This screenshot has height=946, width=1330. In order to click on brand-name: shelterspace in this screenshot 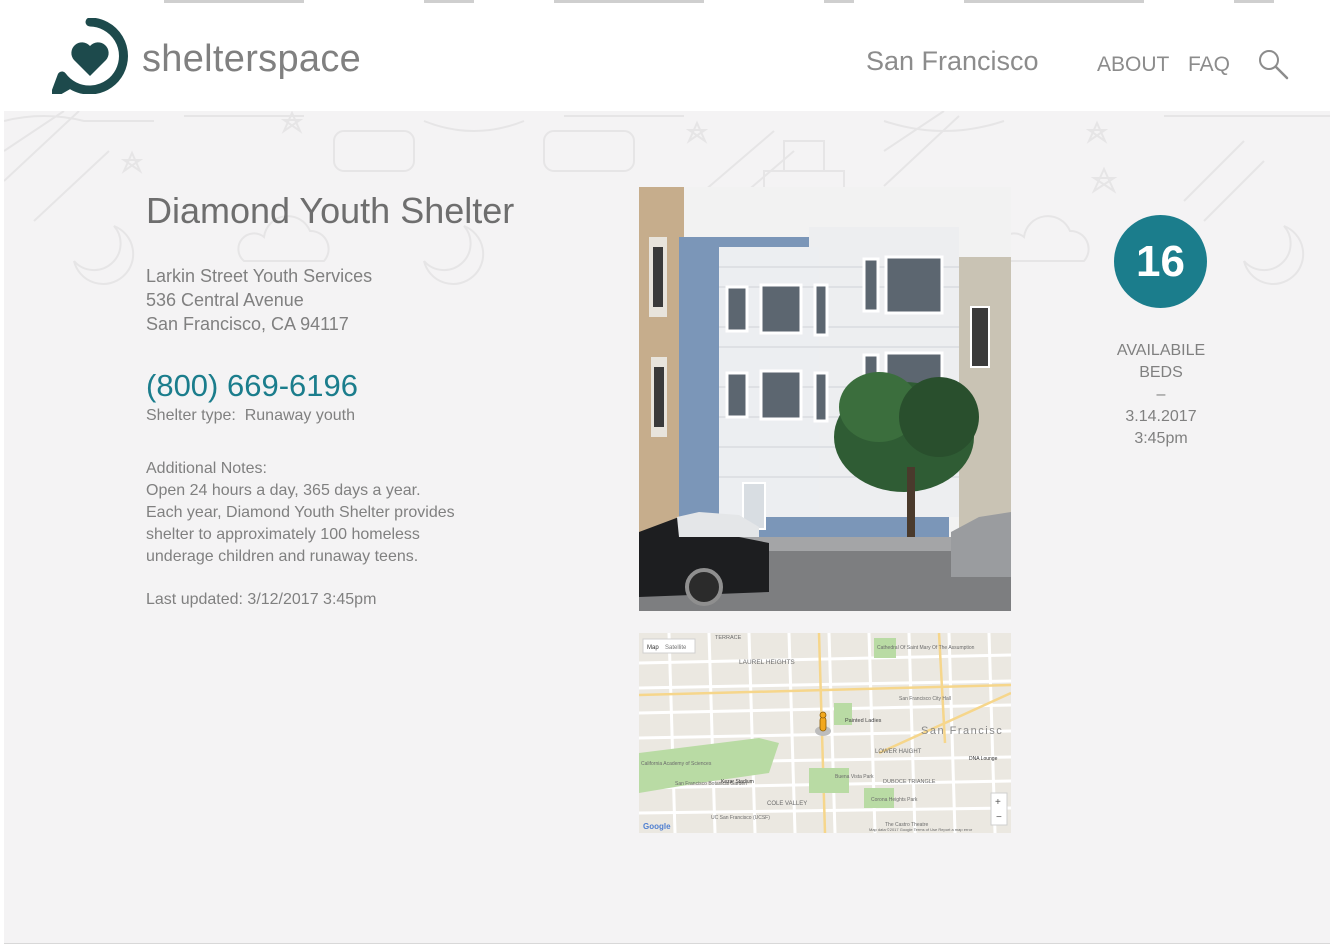, I will do `click(251, 59)`.